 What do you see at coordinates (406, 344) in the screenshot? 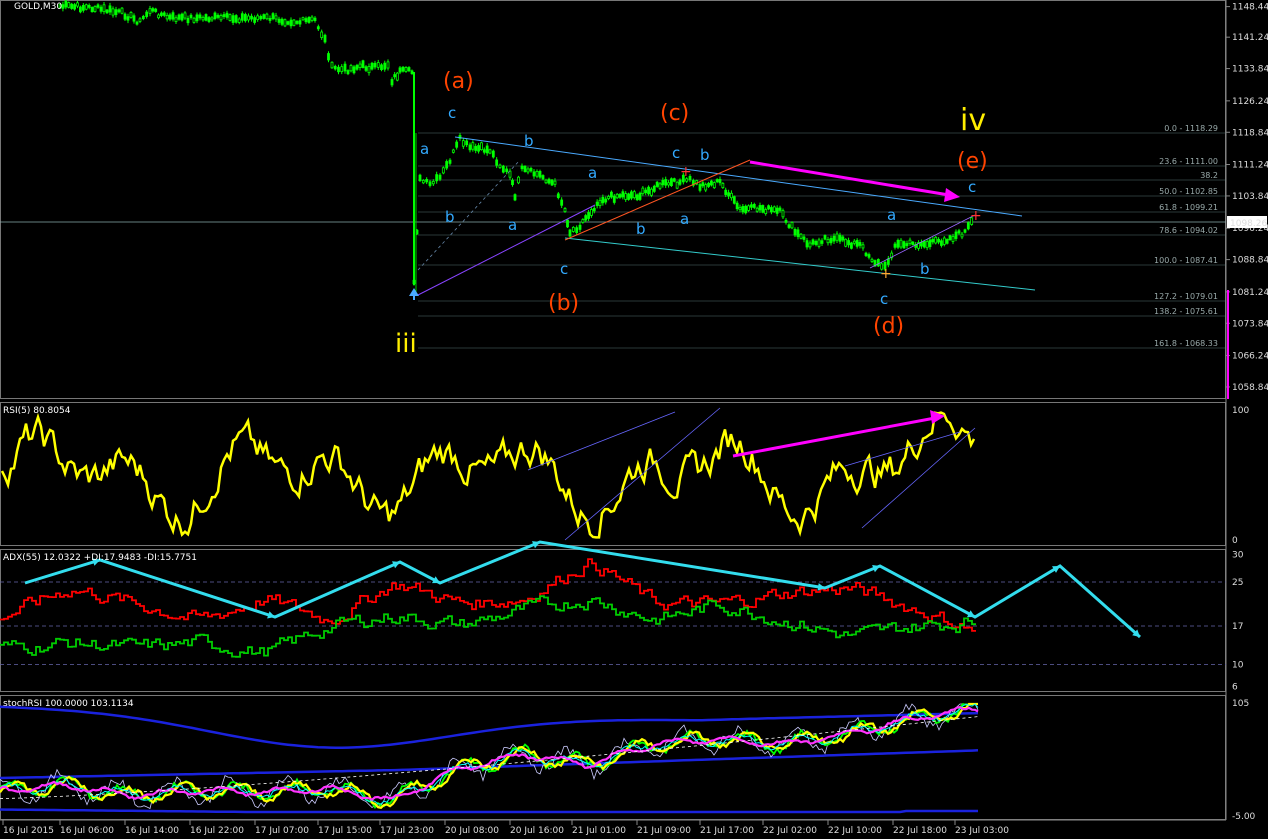
I see `wave-label-iii: iii` at bounding box center [406, 344].